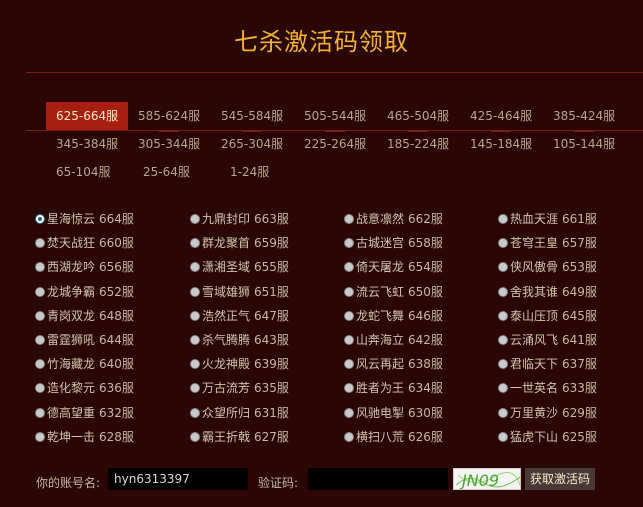 This screenshot has width=643, height=507. Describe the element at coordinates (87, 144) in the screenshot. I see `tab-server-range: 345-384服` at that location.